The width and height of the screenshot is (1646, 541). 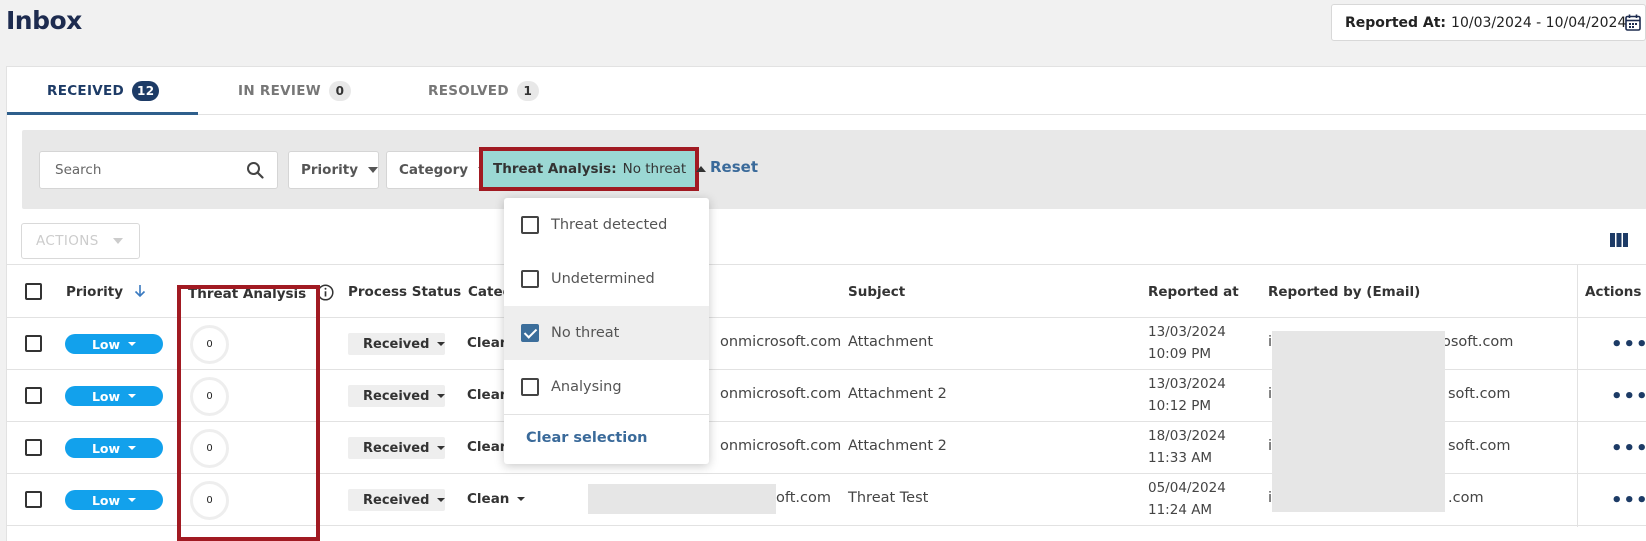 I want to click on priority-filter-label: Priority, so click(x=329, y=170).